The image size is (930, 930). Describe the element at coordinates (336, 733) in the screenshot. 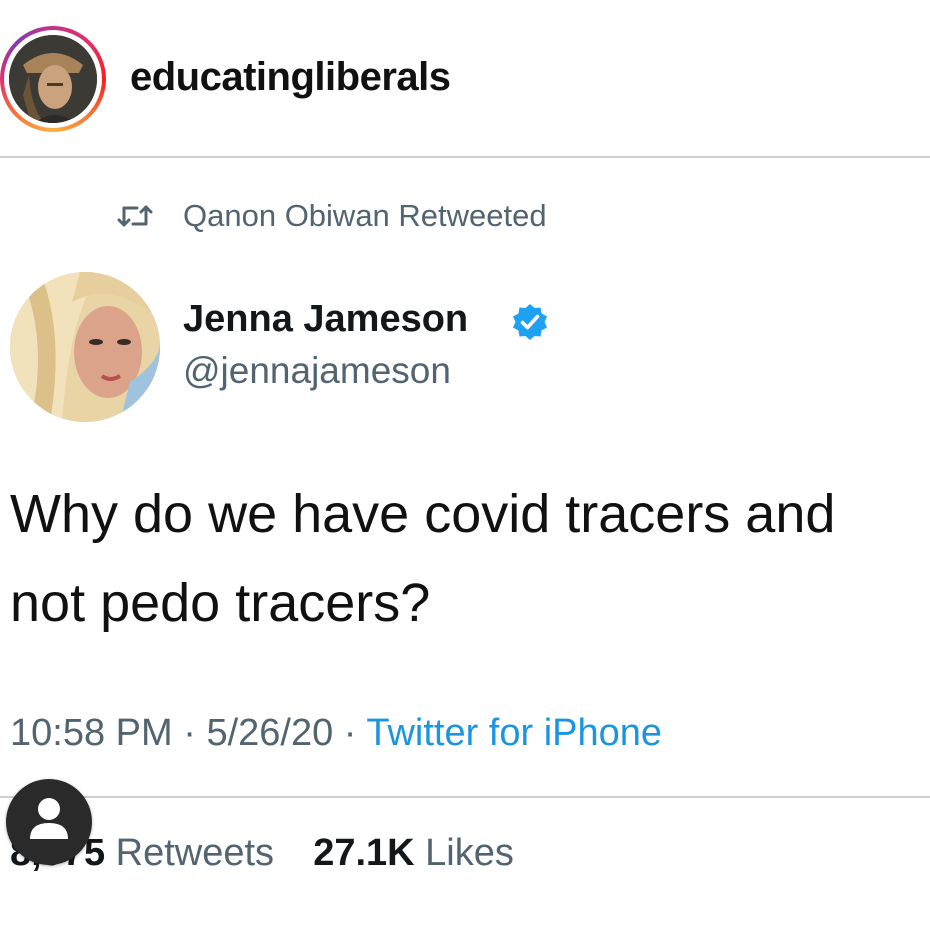

I see `tweet-metadata: 10:58 PM · 5/26/20 · Twitter for iPhone` at that location.